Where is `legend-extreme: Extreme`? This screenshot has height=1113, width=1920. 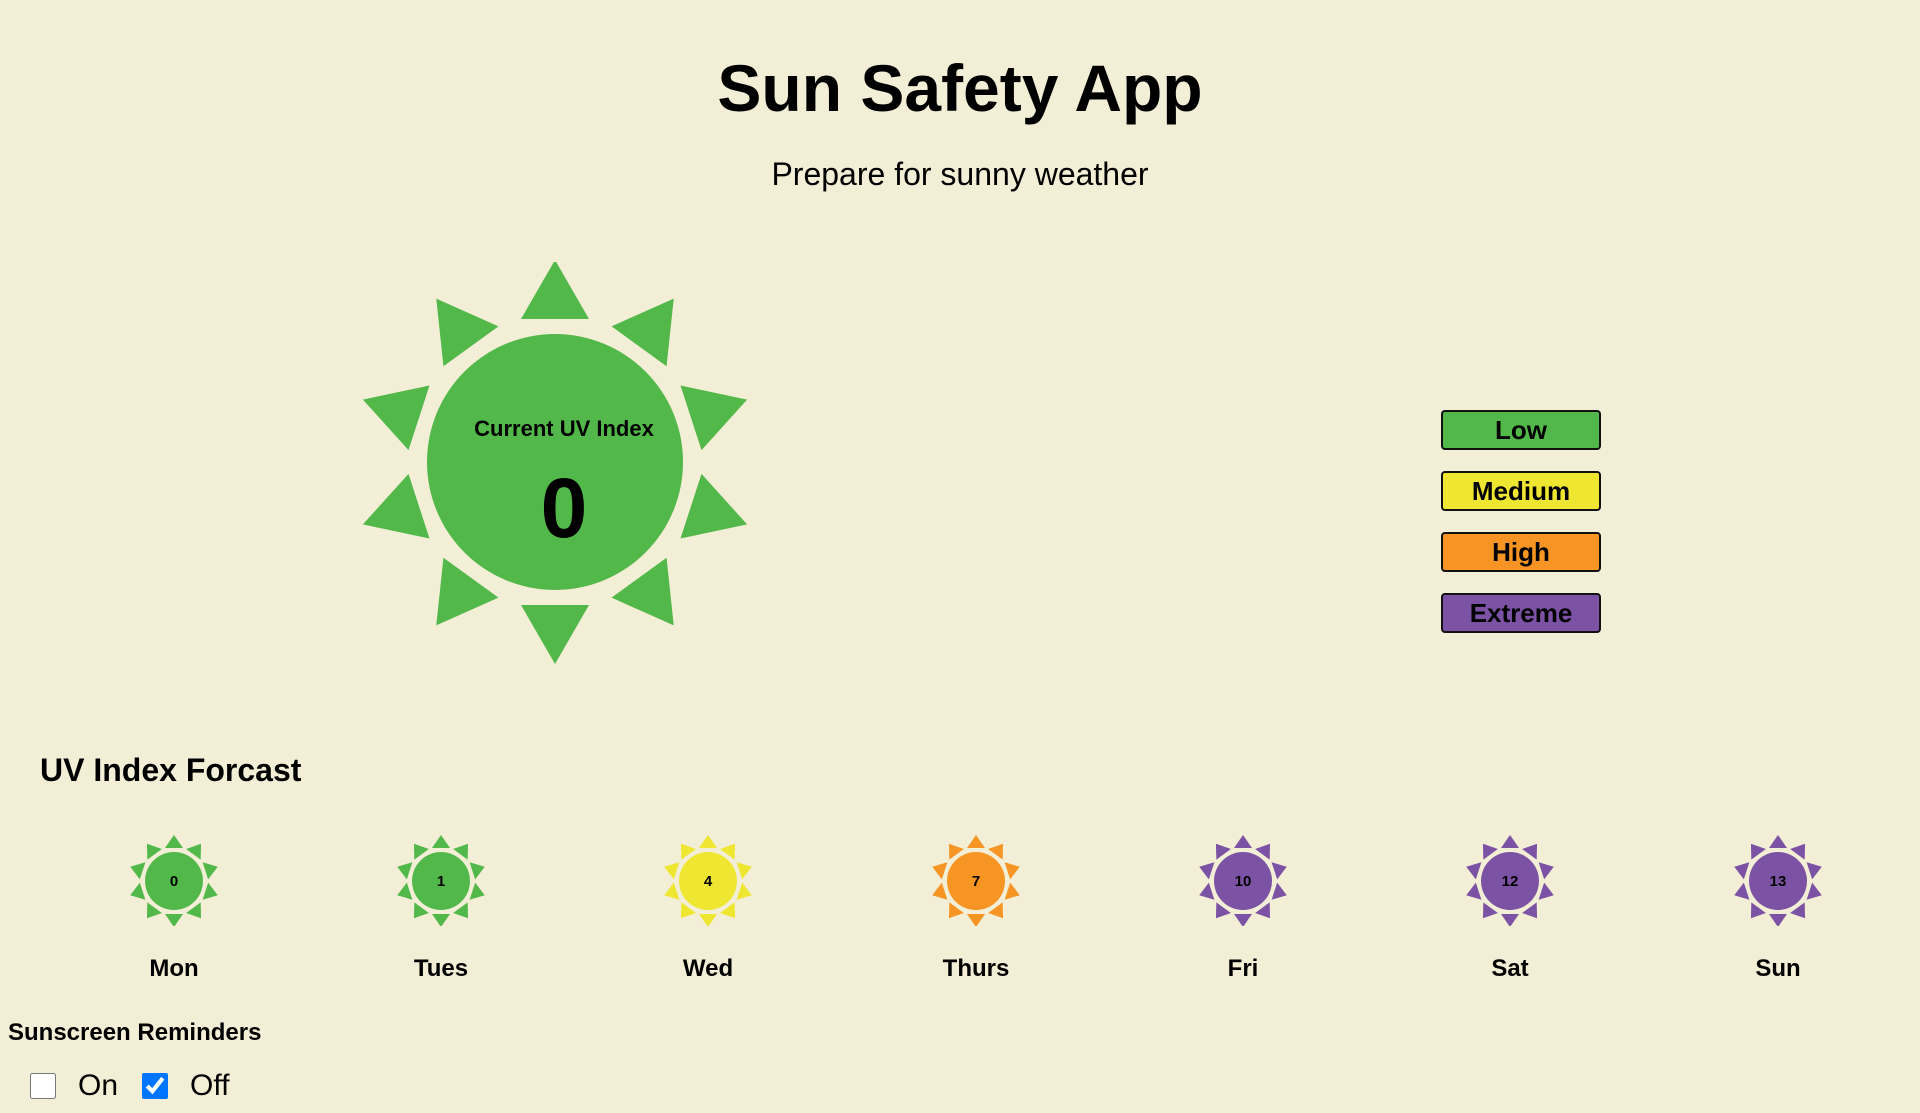 legend-extreme: Extreme is located at coordinates (1521, 613).